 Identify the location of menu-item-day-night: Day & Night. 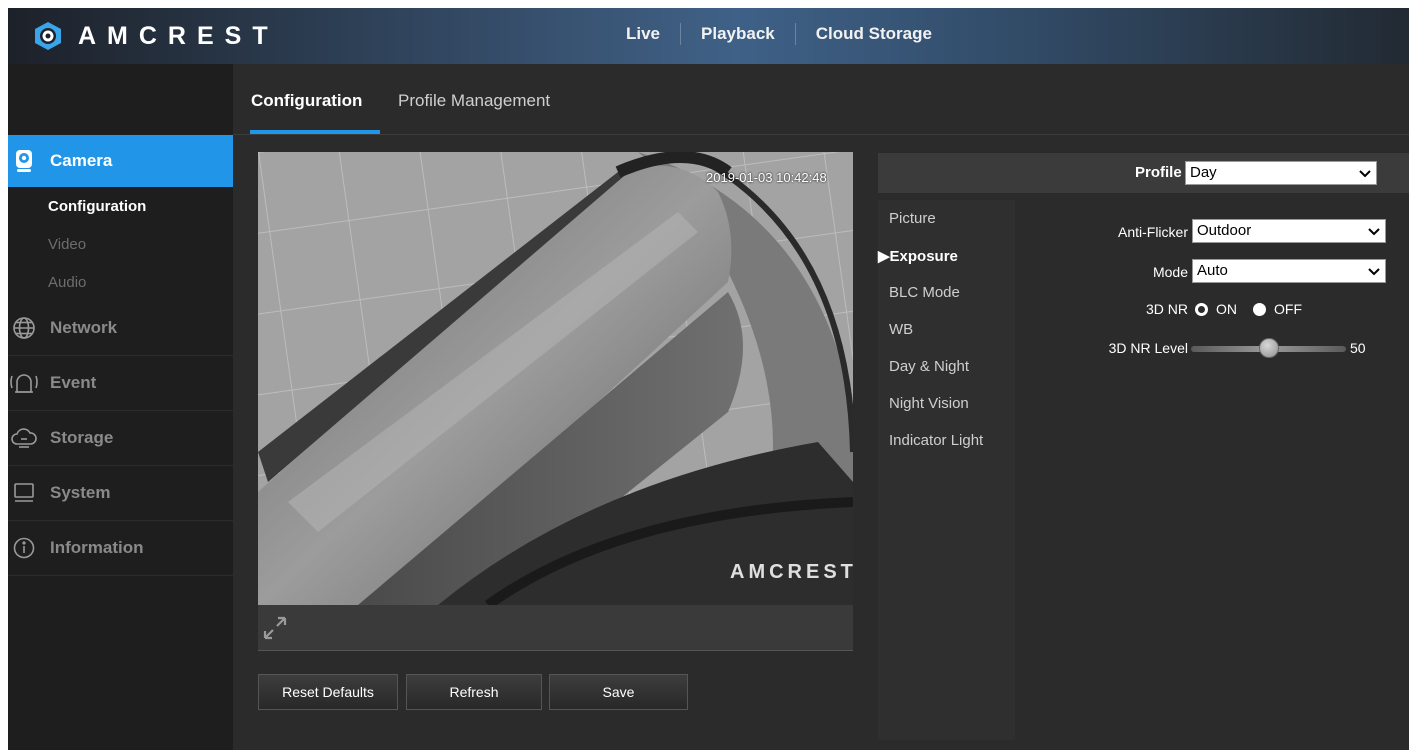
(929, 366).